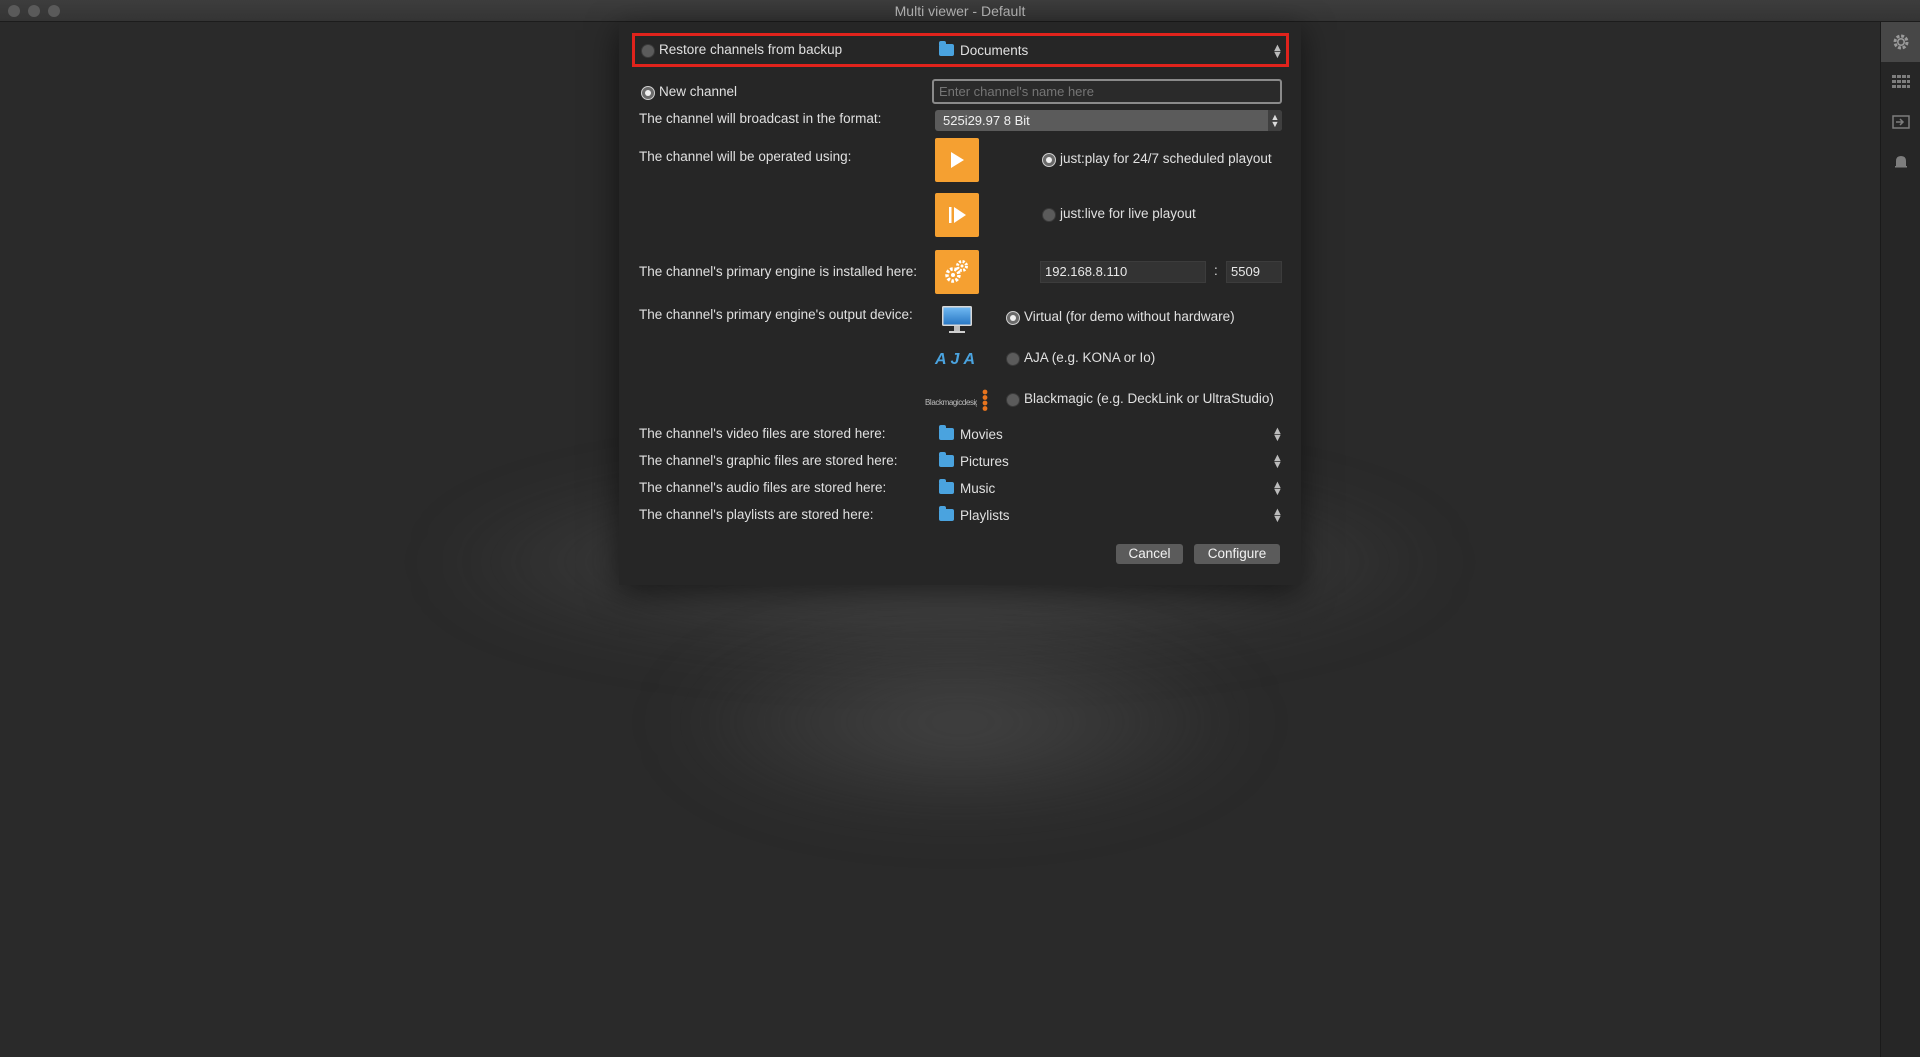  I want to click on aja-logo: AJA, so click(957, 360).